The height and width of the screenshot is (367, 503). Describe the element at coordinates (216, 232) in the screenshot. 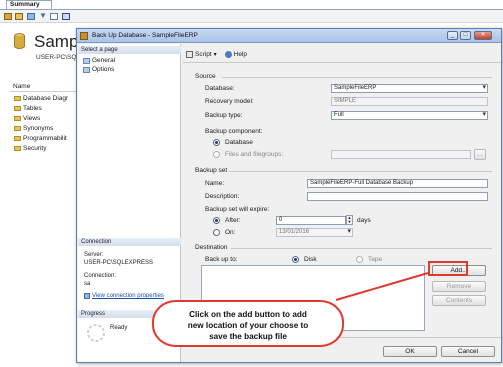

I see `expire-on-radio` at that location.